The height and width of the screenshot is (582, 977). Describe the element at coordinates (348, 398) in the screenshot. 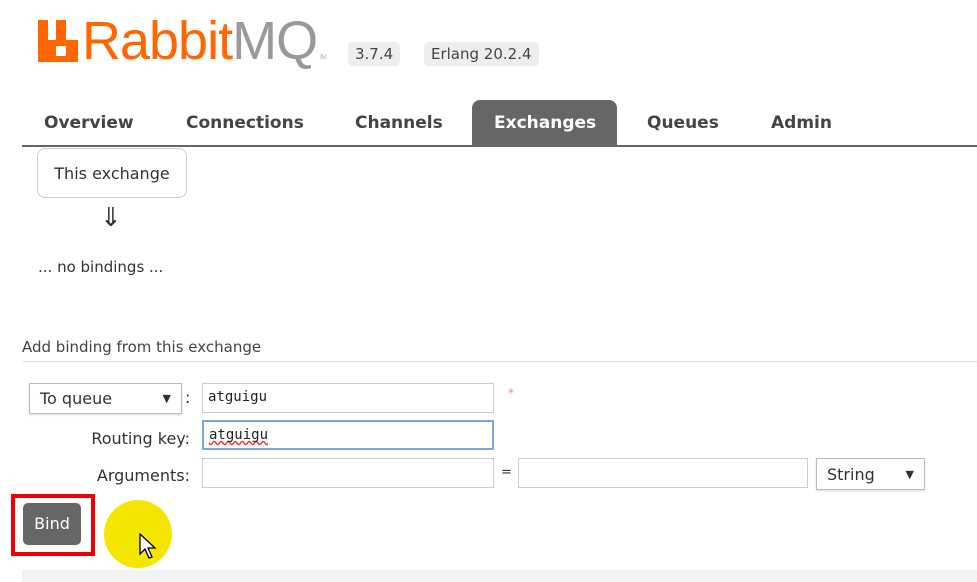

I see `destination-input: atguigu` at that location.